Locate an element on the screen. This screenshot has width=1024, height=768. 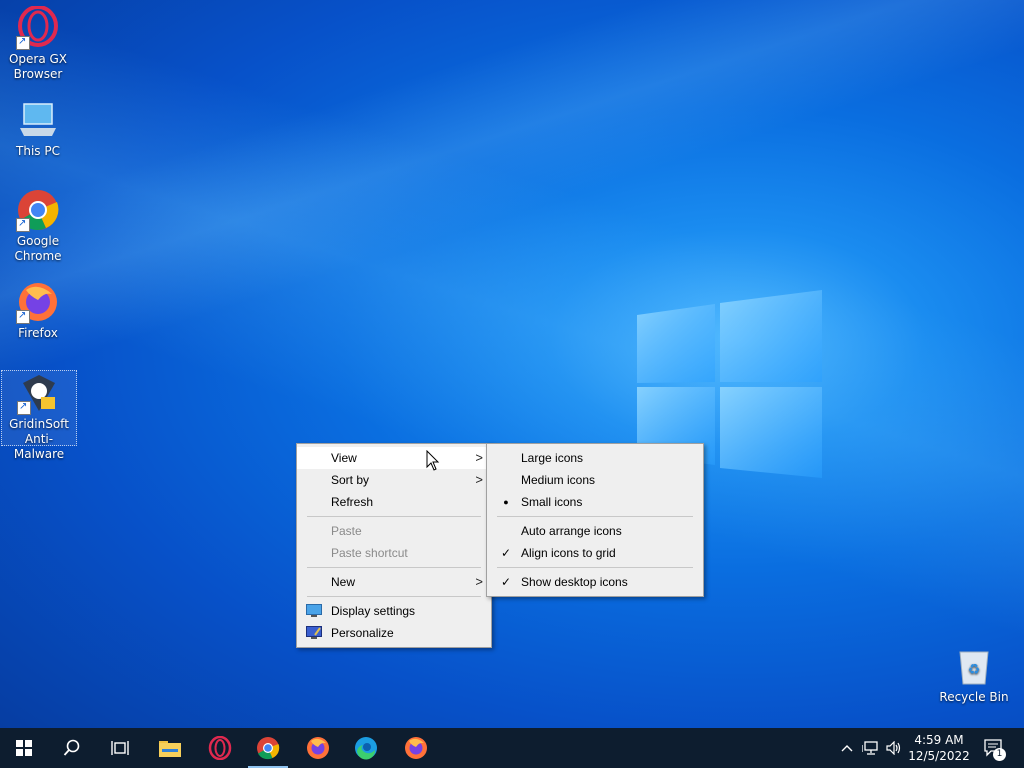
network-button is located at coordinates (871, 748).